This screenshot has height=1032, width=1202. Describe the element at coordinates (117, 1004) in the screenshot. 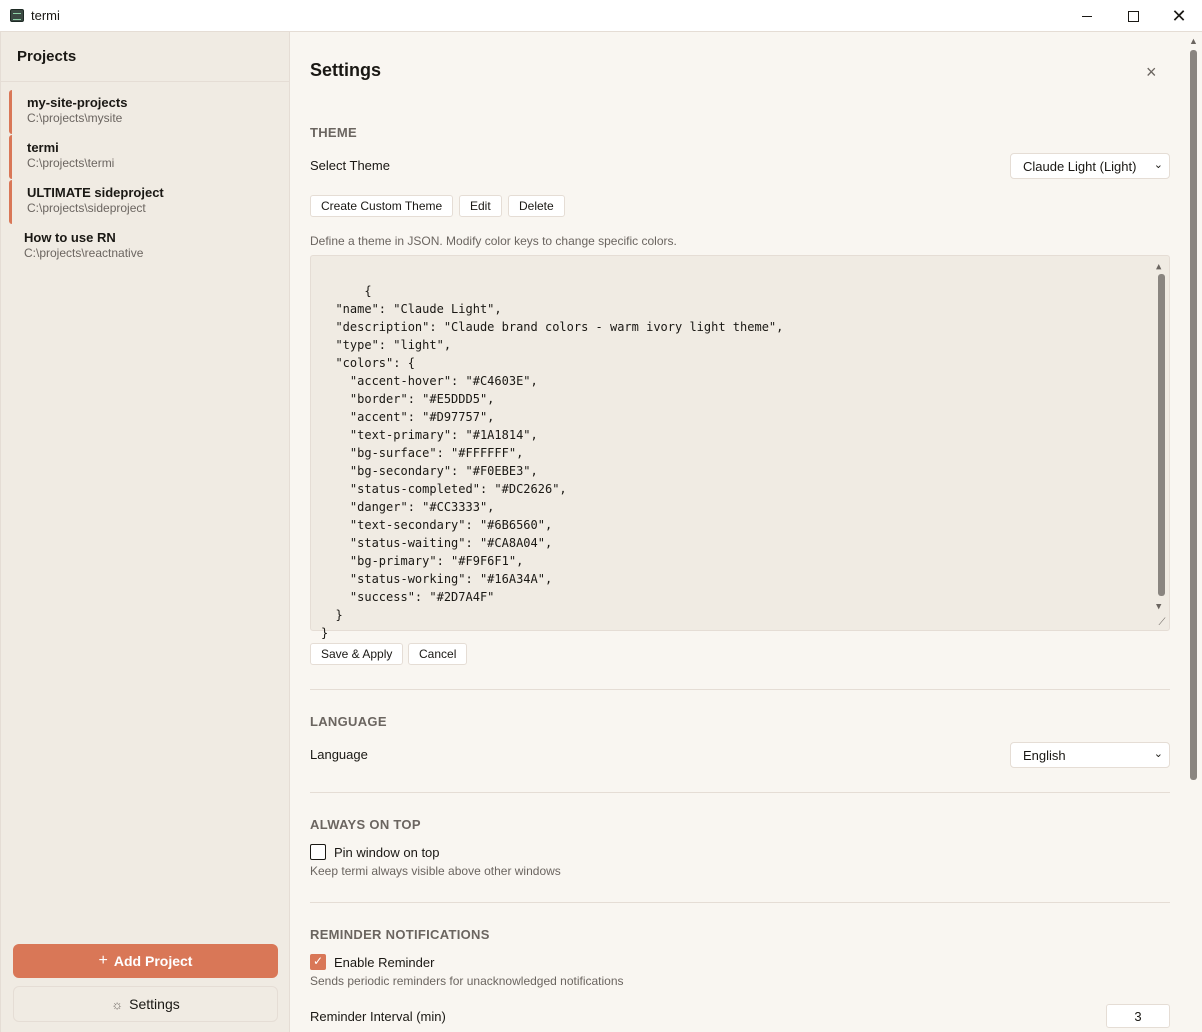

I see `gear-icon: ☼` at that location.